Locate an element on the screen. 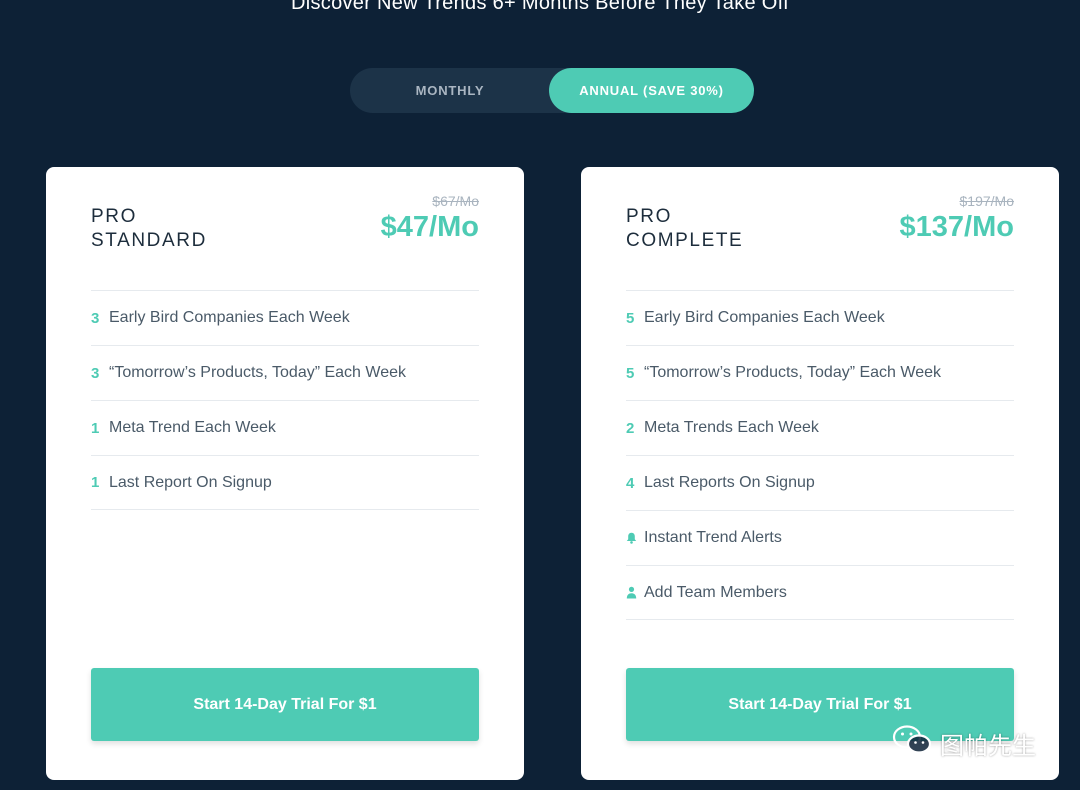 The image size is (1080, 790). original-price: $197/Mo is located at coordinates (986, 201).